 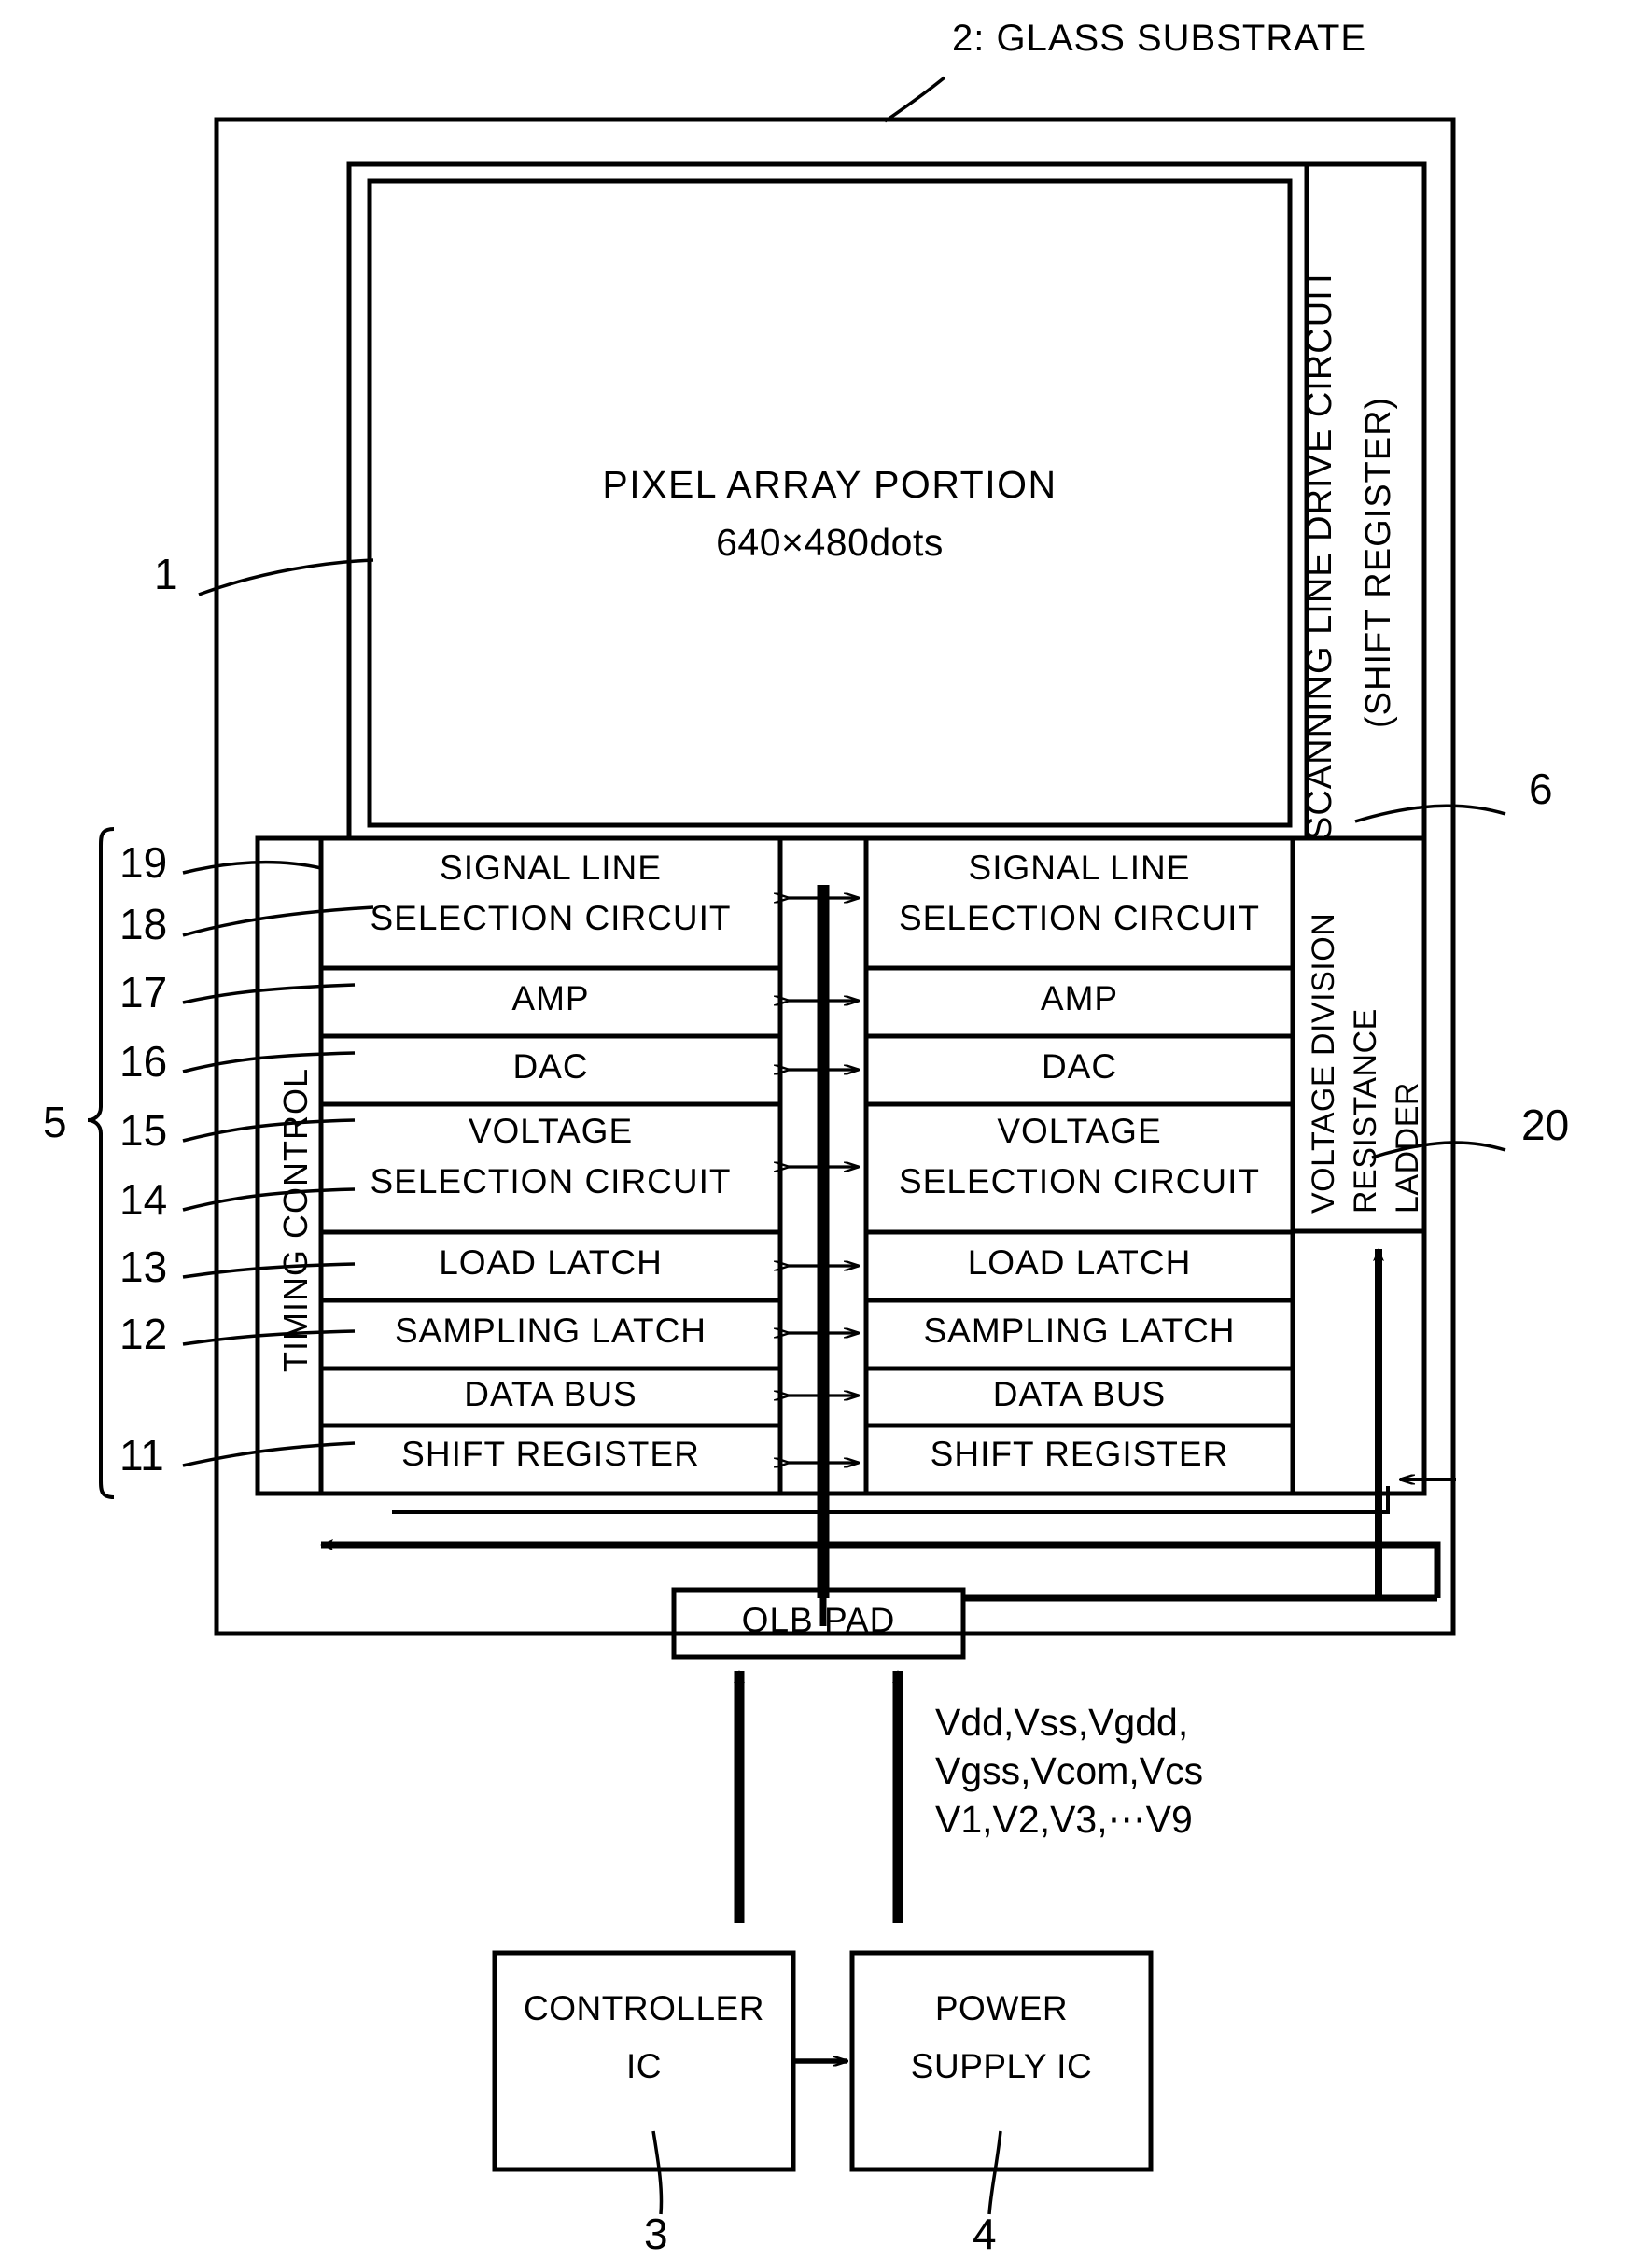 What do you see at coordinates (657, 2173) in the screenshot?
I see `ref3-leader` at bounding box center [657, 2173].